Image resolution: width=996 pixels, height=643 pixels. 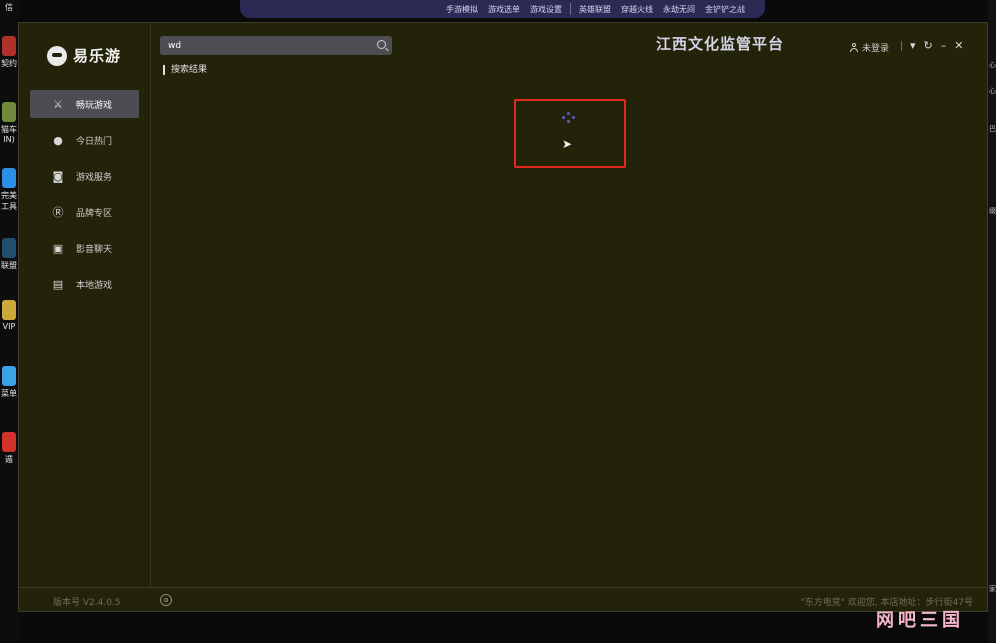 I want to click on desktop-shortcut: 猫车 IN), so click(x=9, y=123).